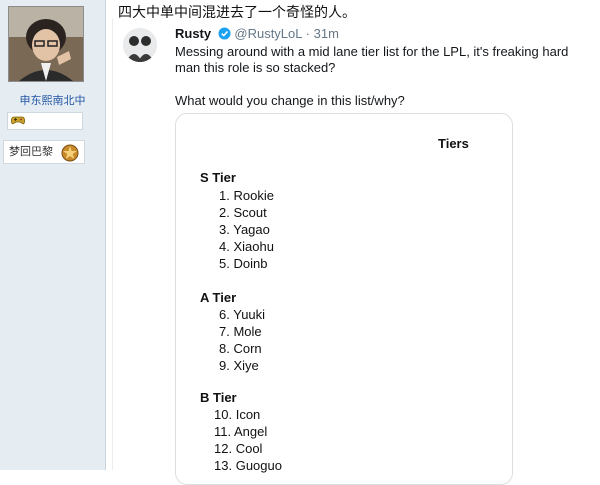 This screenshot has height=485, width=600. I want to click on verified-badge-icon, so click(224, 33).